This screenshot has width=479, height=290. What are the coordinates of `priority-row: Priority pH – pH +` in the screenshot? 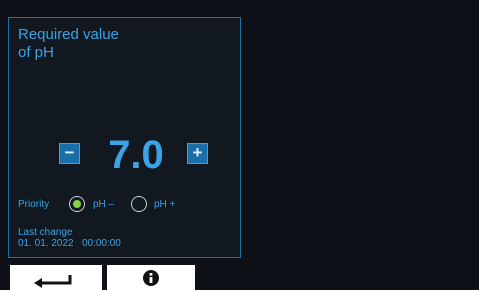 It's located at (128, 205).